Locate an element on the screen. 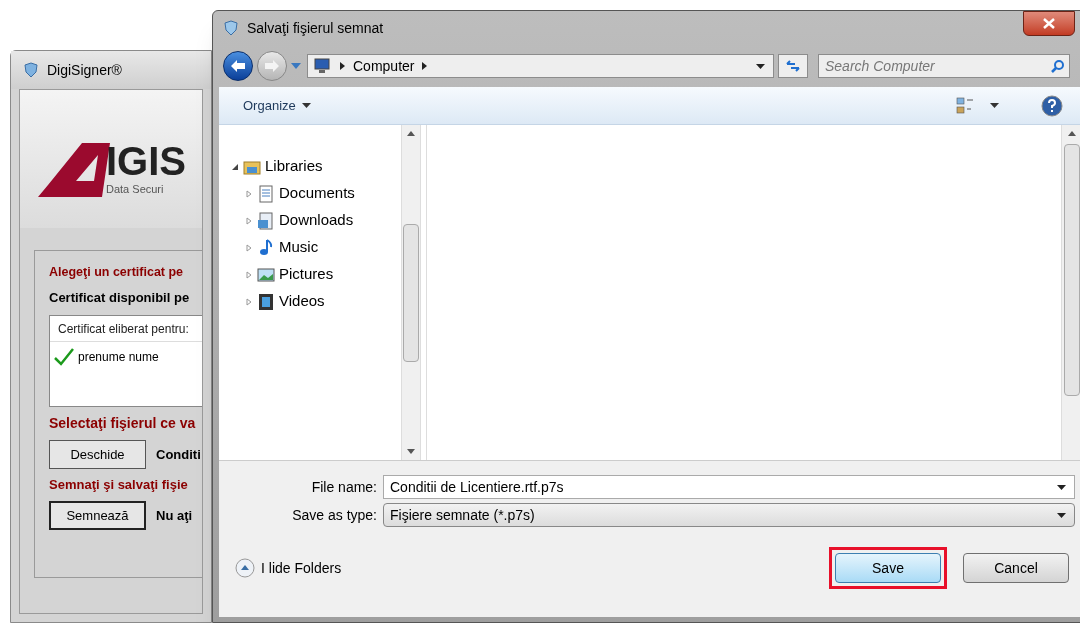  logo-tagline: Data Securi is located at coordinates (135, 189).